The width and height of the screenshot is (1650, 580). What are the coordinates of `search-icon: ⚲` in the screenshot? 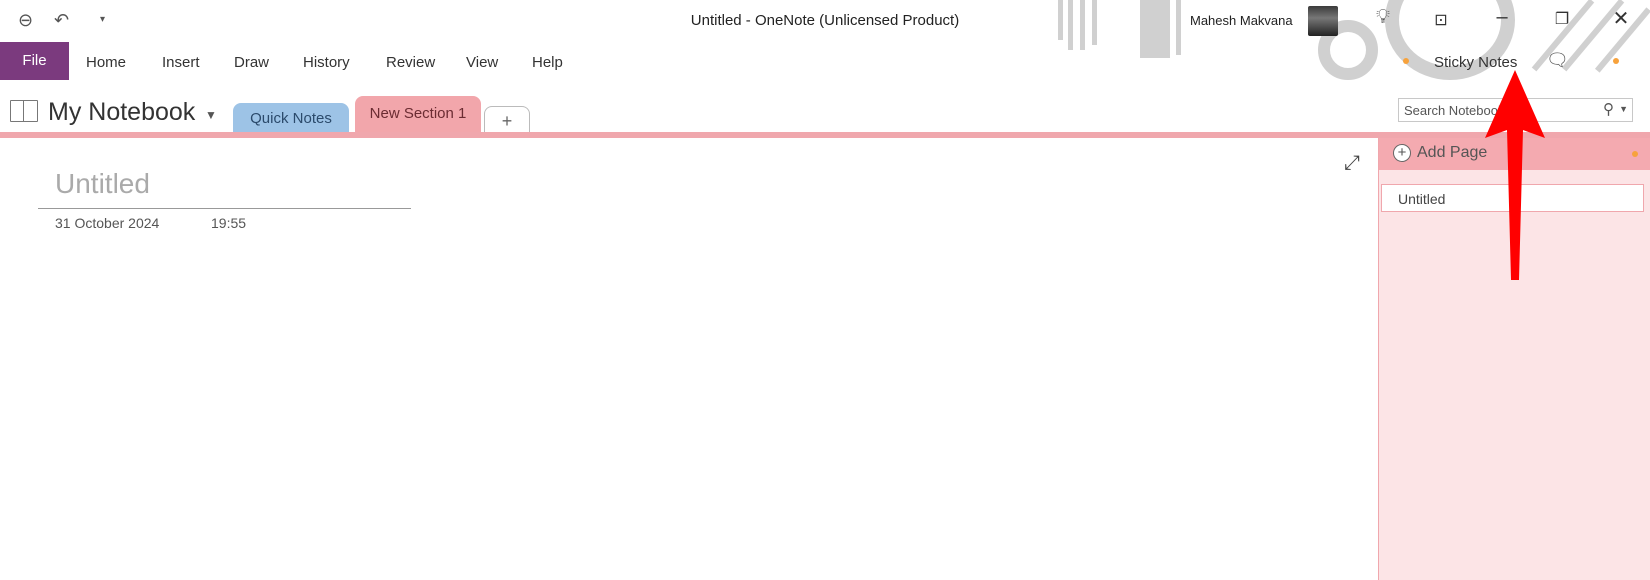 It's located at (1608, 109).